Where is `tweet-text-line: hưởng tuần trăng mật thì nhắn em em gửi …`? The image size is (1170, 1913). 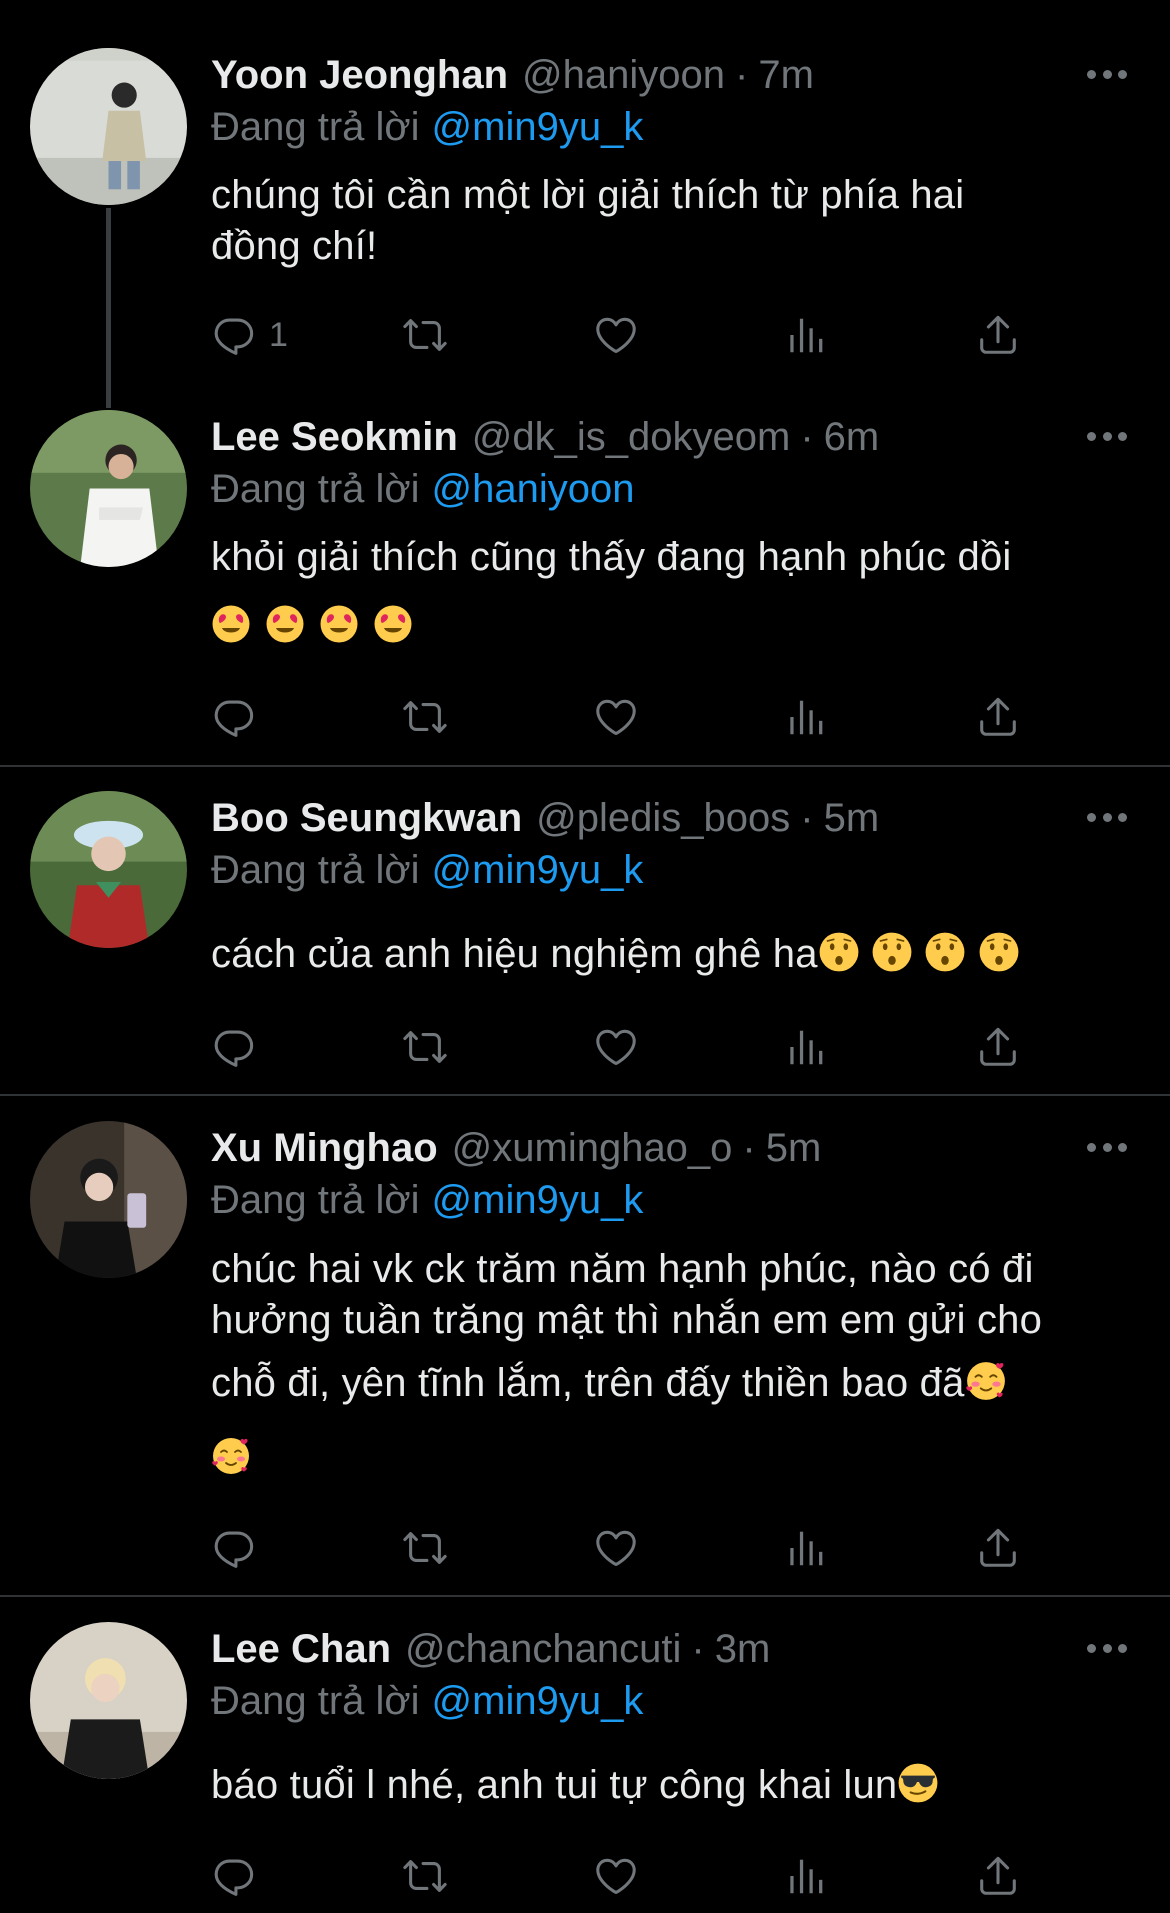 tweet-text-line: hưởng tuần trăng mật thì nhắn em em gửi … is located at coordinates (627, 1320).